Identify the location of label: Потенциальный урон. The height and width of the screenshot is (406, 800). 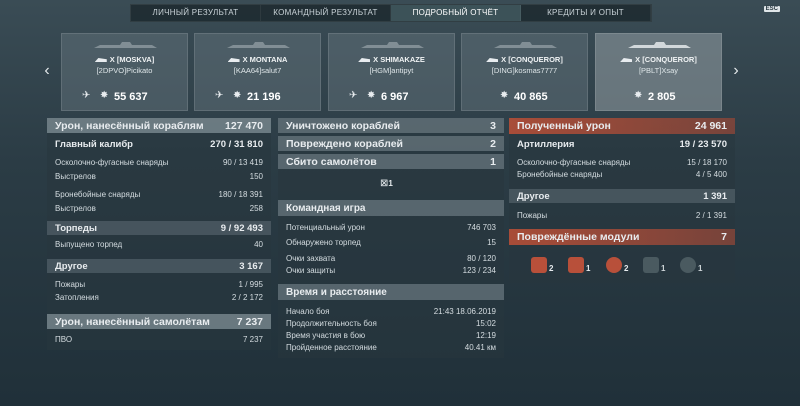
(325, 227).